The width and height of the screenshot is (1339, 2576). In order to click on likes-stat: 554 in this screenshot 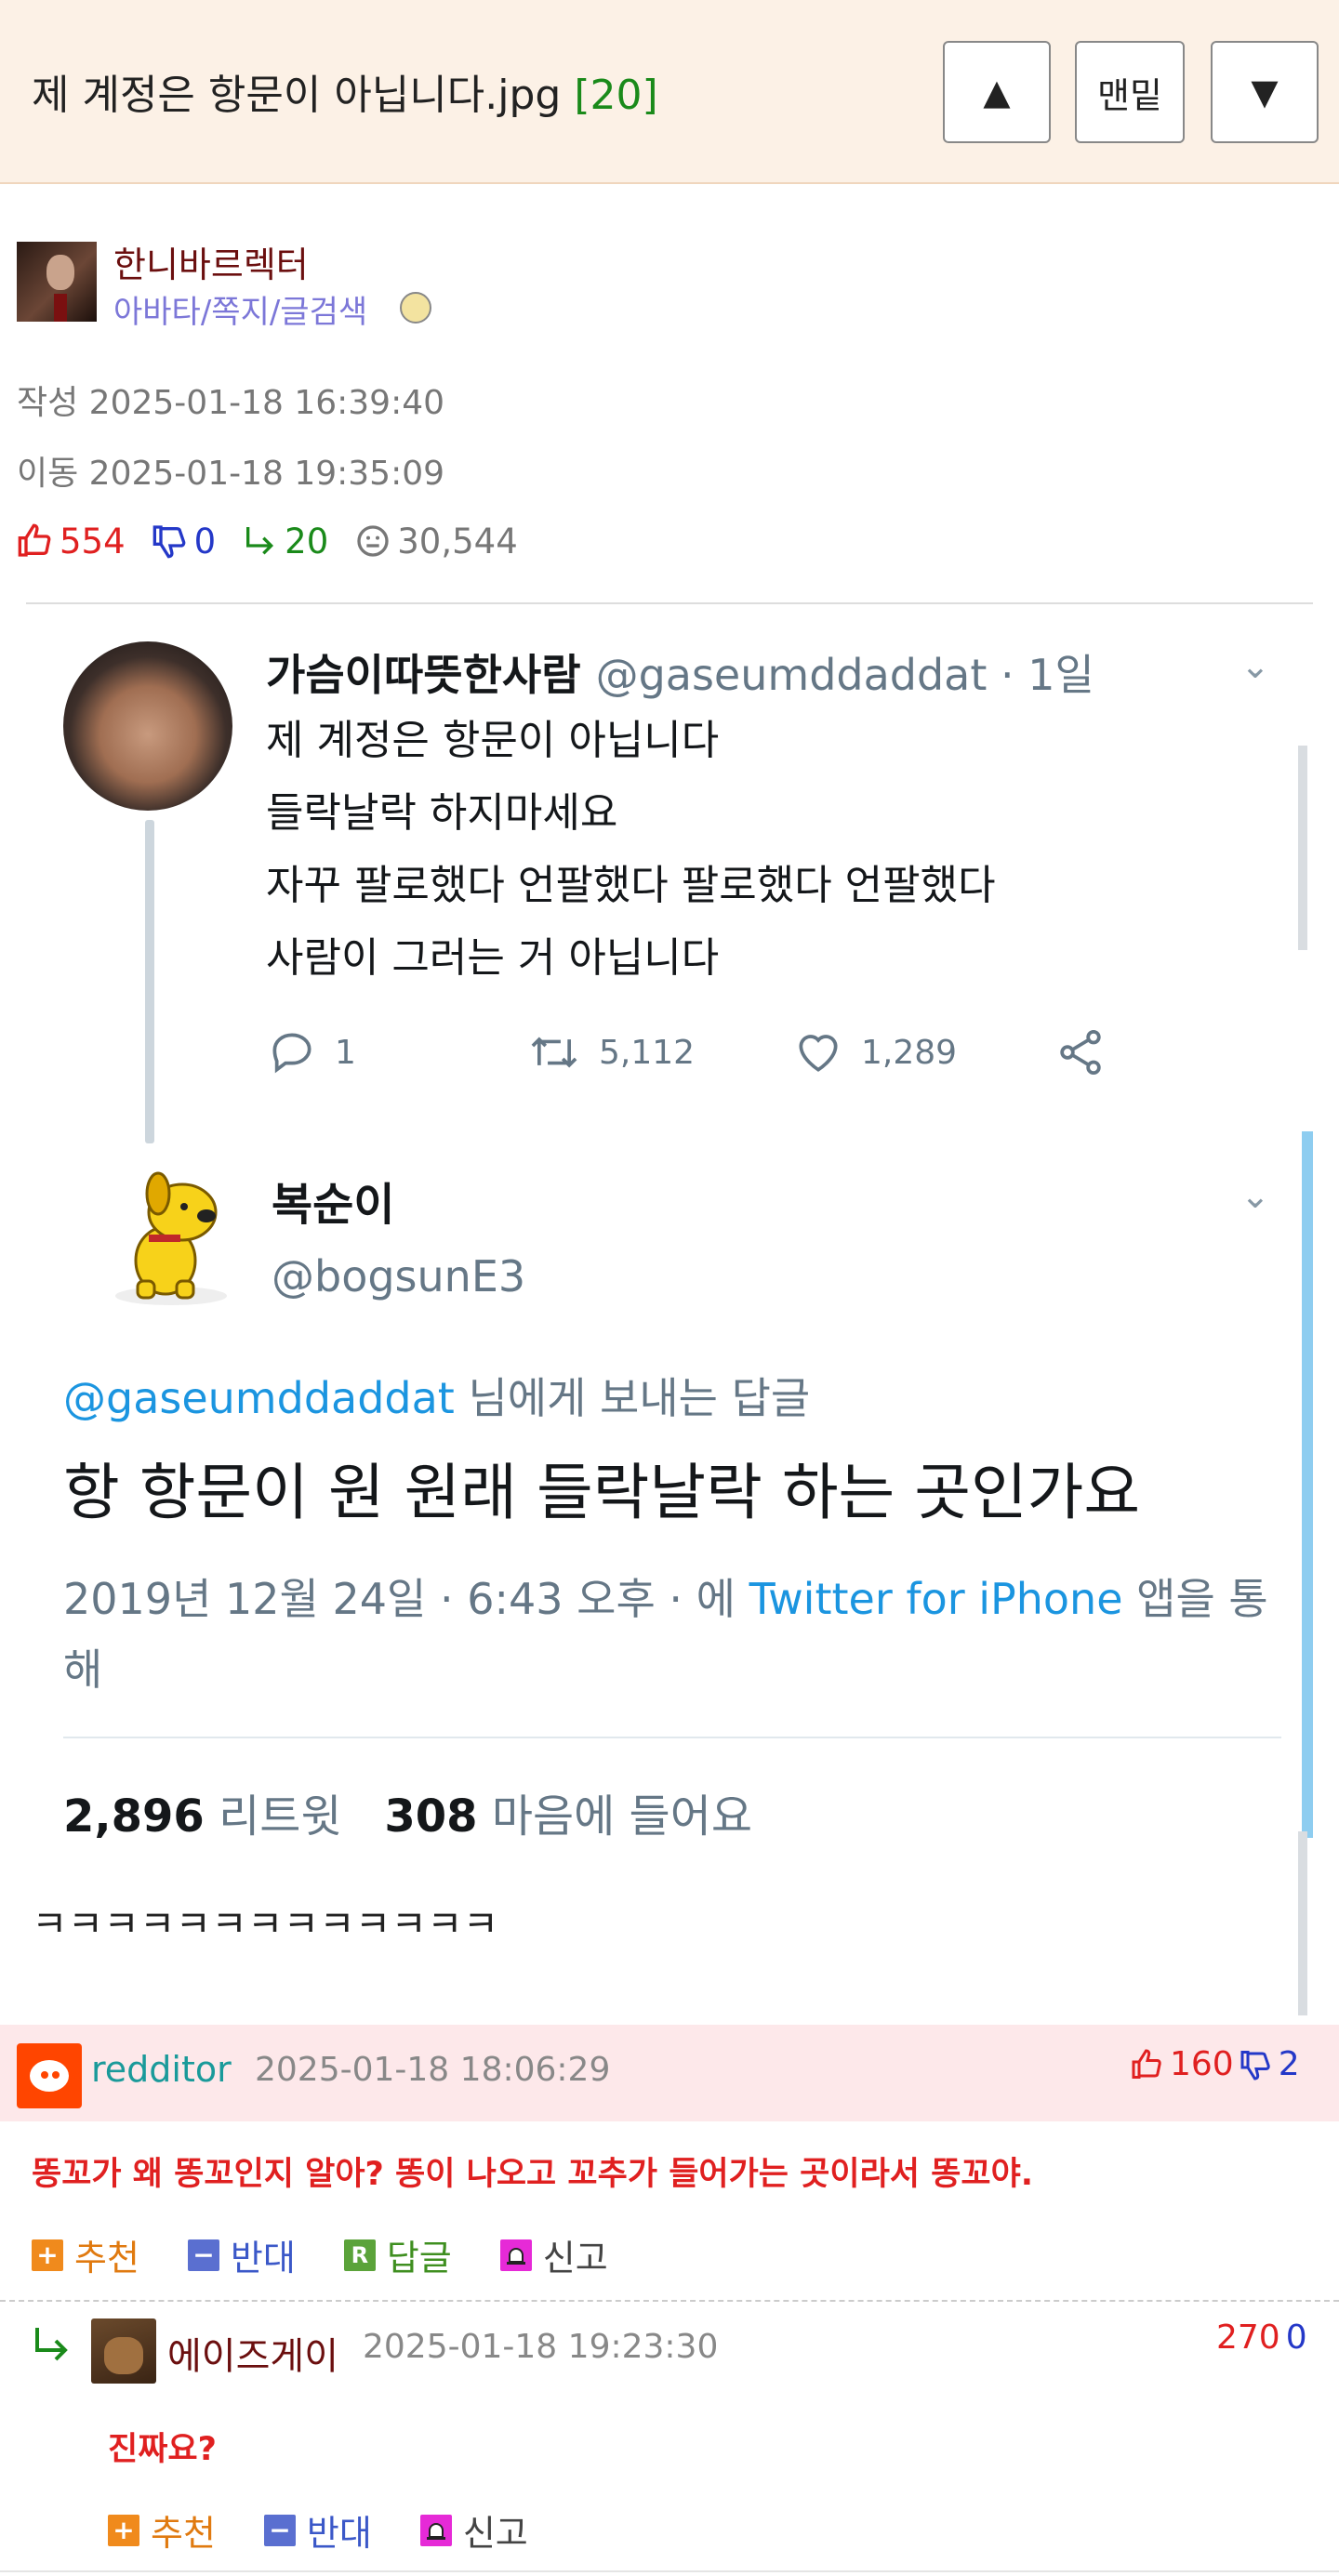, I will do `click(71, 541)`.